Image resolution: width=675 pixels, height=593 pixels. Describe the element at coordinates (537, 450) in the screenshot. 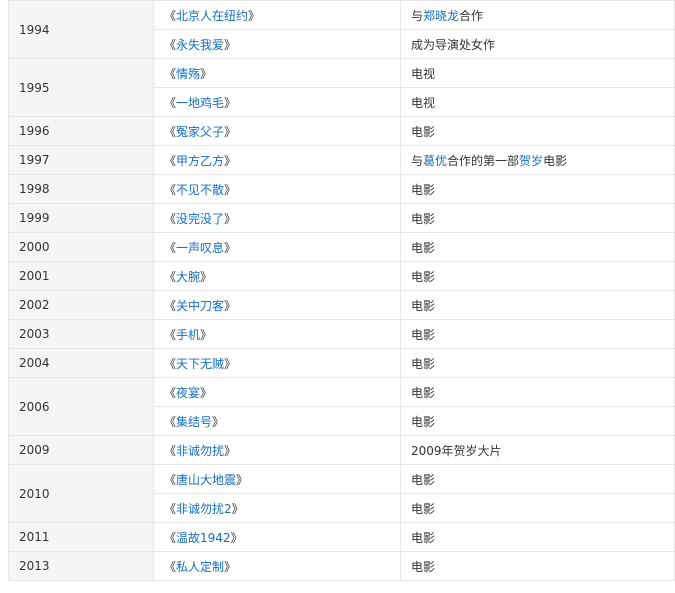

I see `note-cell: 2009年贺岁大片` at that location.